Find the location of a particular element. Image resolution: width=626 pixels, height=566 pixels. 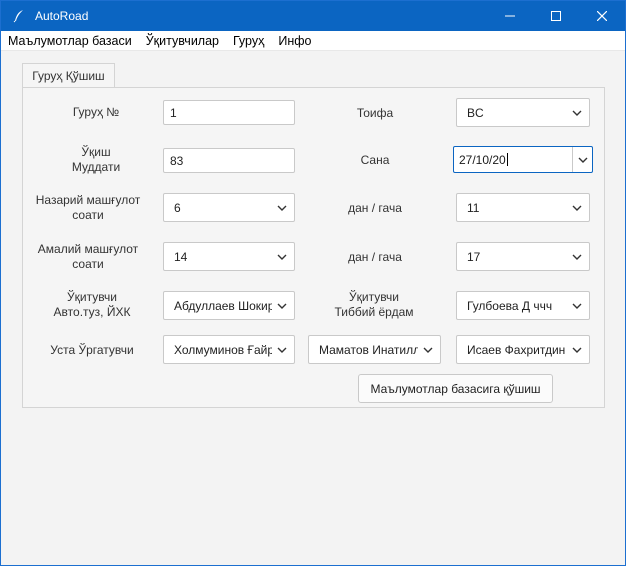

theory-range-select: 11 is located at coordinates (523, 207).